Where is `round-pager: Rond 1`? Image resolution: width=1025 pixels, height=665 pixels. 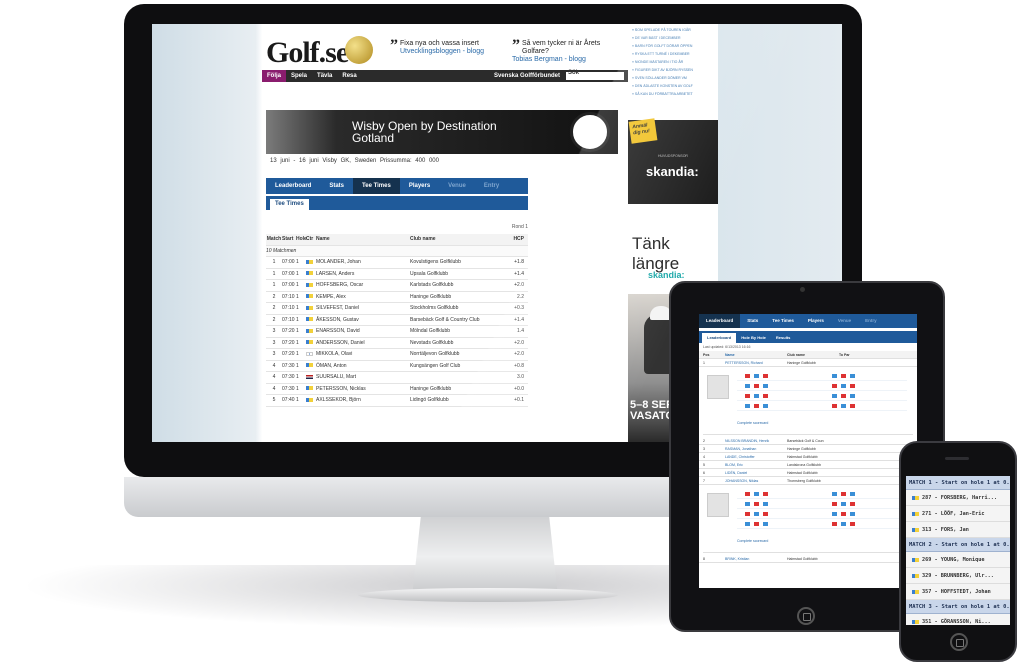
round-pager: Rond 1 is located at coordinates (397, 229).